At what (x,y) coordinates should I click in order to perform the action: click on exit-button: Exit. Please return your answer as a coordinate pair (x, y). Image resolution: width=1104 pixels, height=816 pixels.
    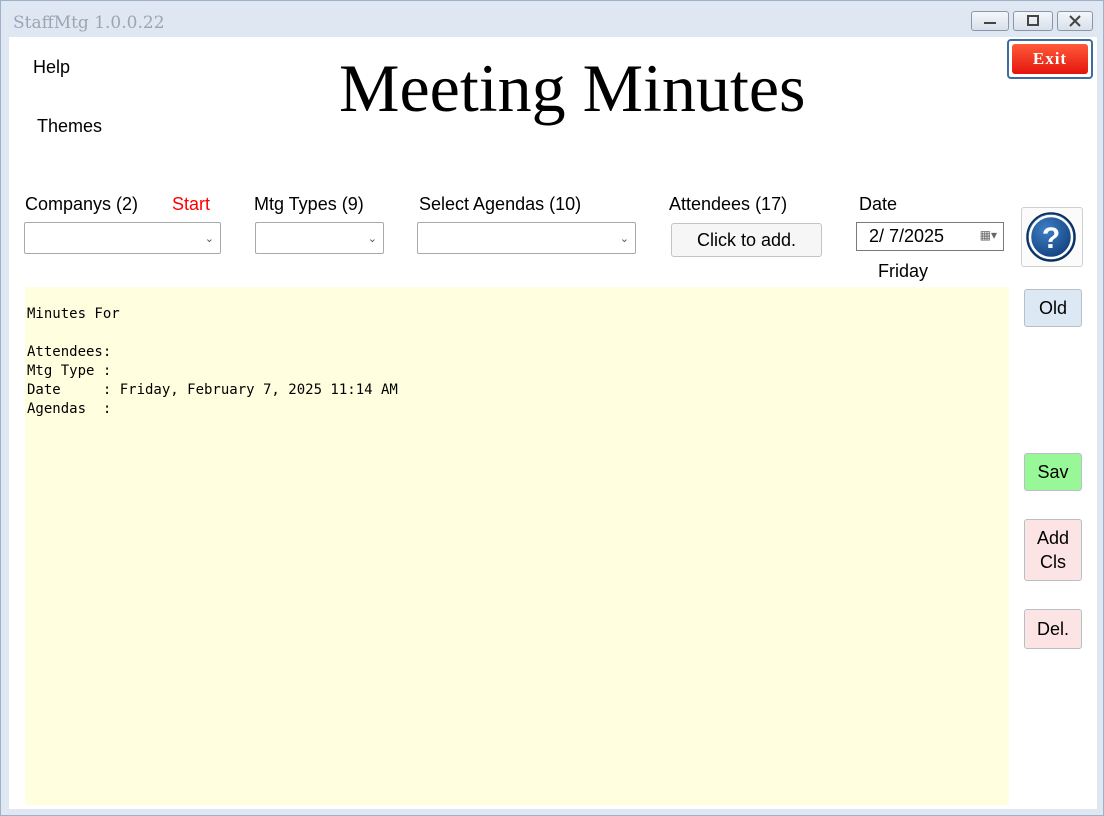
    Looking at the image, I should click on (1050, 59).